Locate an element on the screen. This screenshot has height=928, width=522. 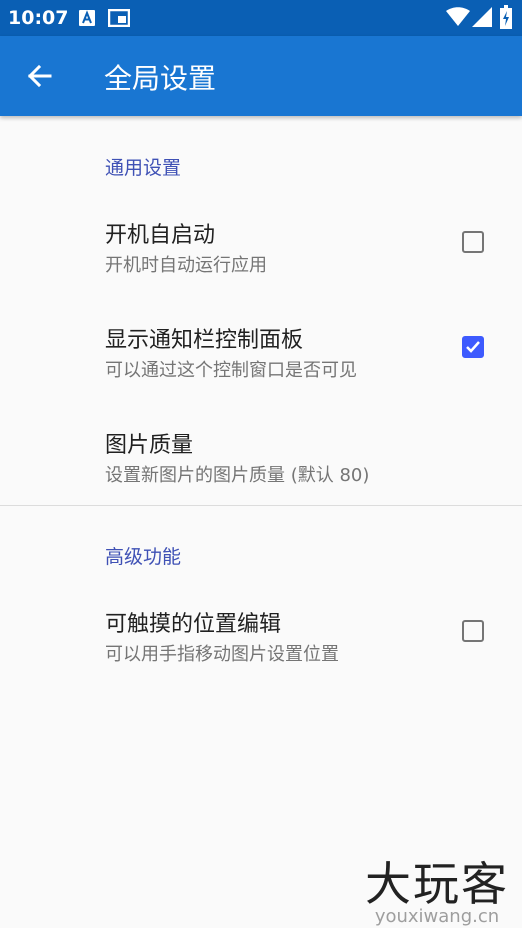
arrow-back-icon is located at coordinates (40, 82).